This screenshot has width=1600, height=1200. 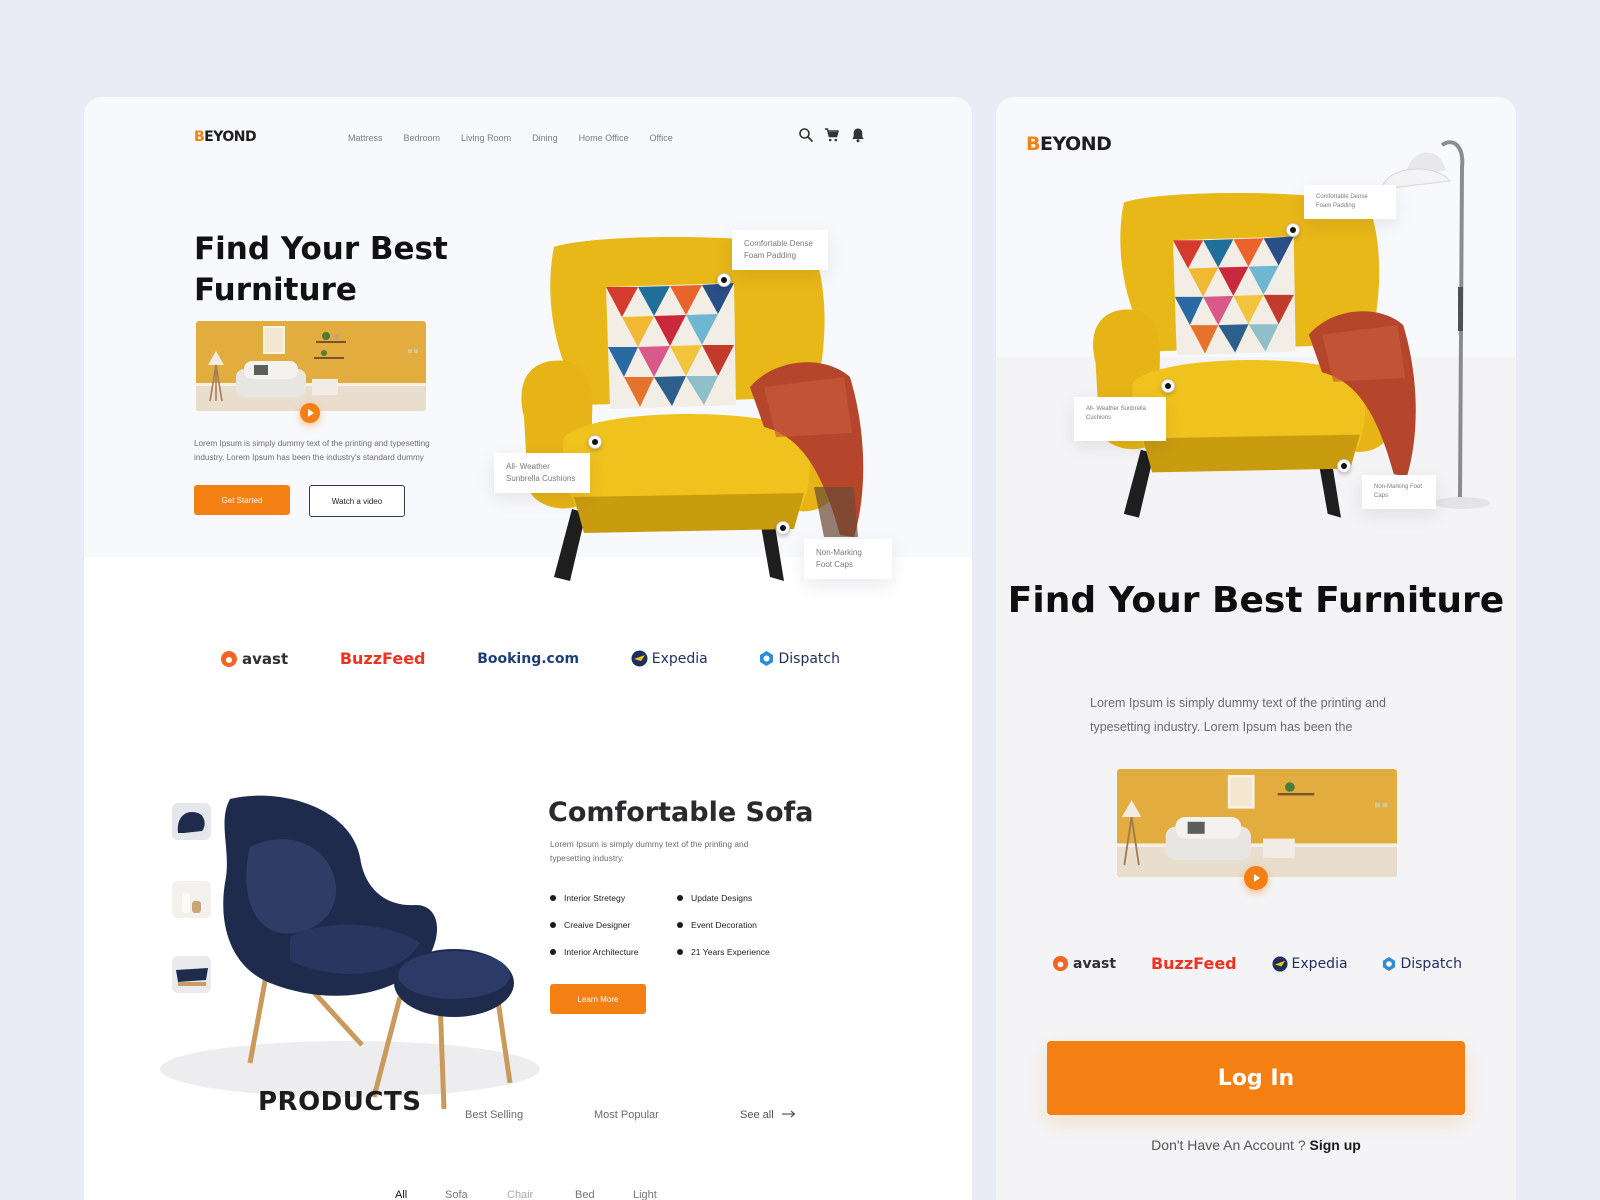 What do you see at coordinates (714, 898) in the screenshot?
I see `feature-item: Update Designs` at bounding box center [714, 898].